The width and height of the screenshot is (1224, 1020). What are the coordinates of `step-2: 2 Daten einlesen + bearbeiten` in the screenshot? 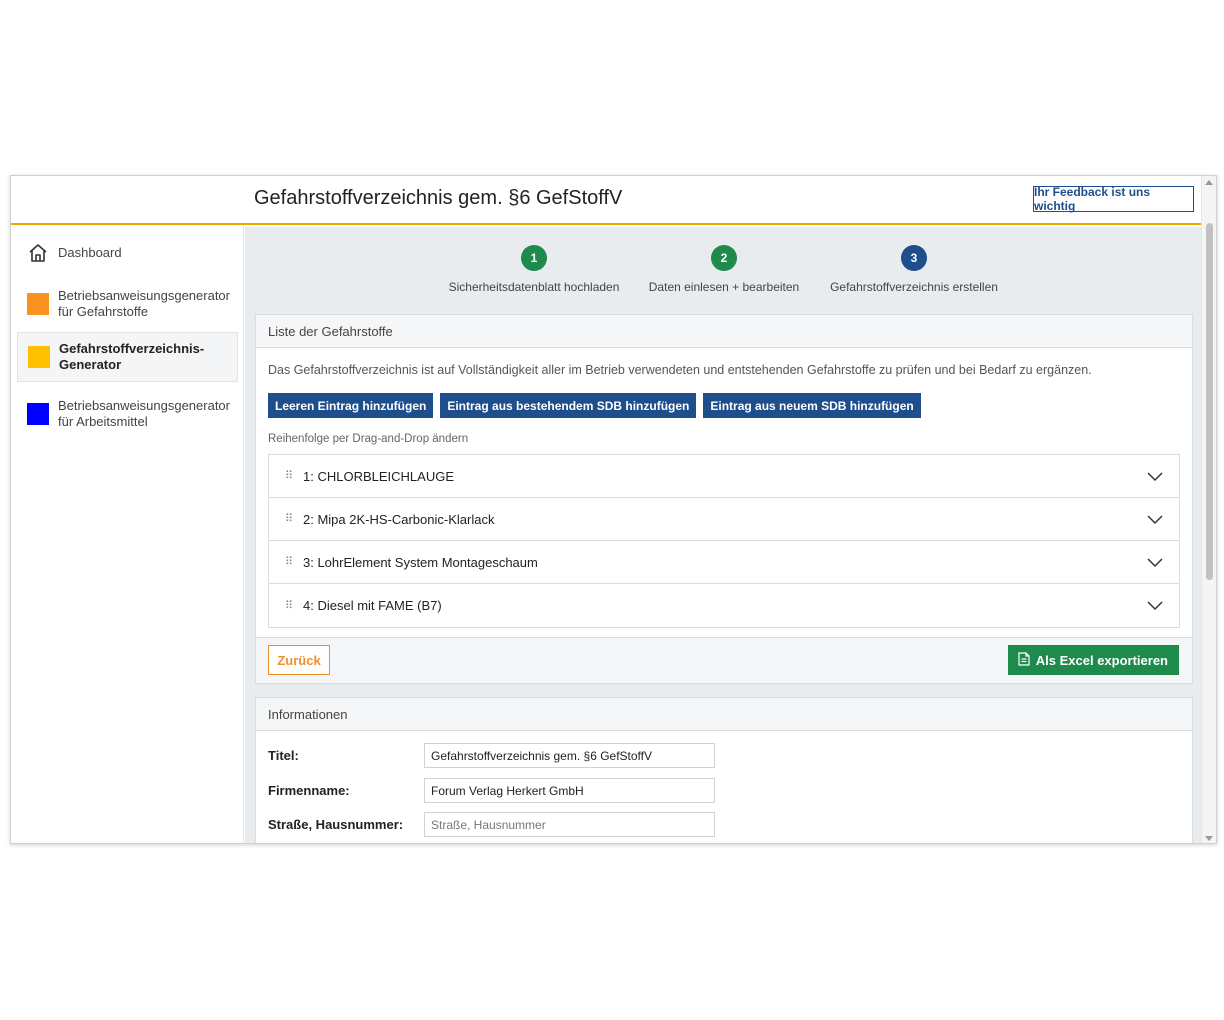 It's located at (724, 269).